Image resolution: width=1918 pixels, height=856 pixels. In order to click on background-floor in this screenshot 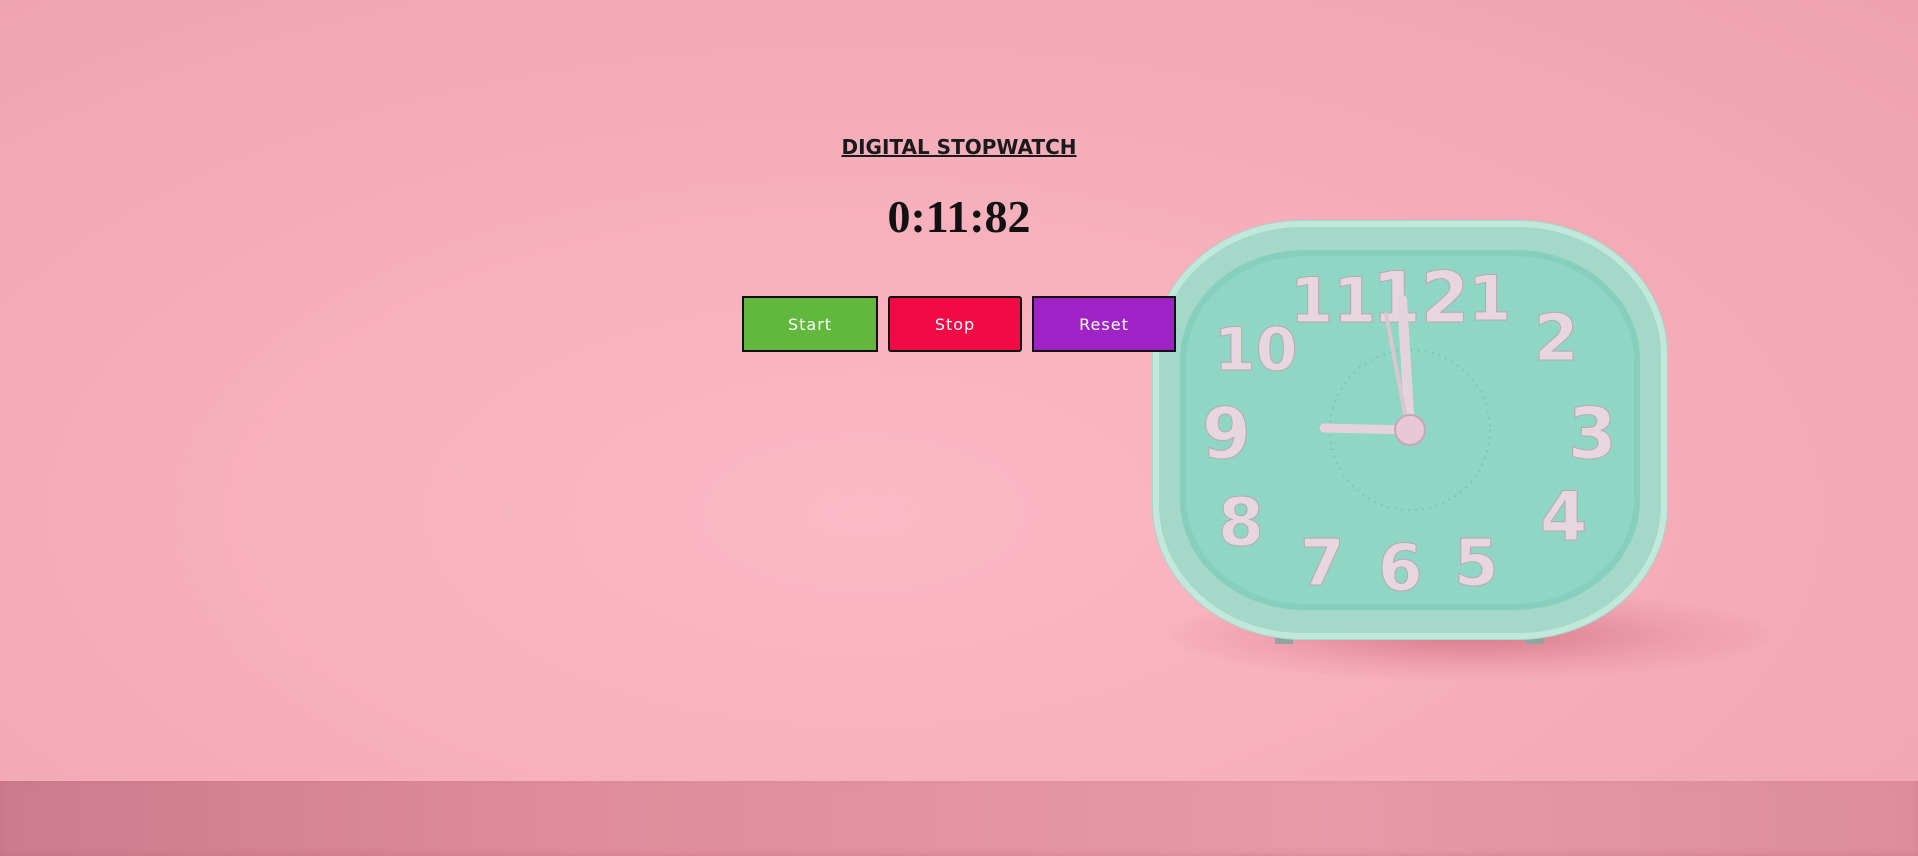, I will do `click(959, 818)`.